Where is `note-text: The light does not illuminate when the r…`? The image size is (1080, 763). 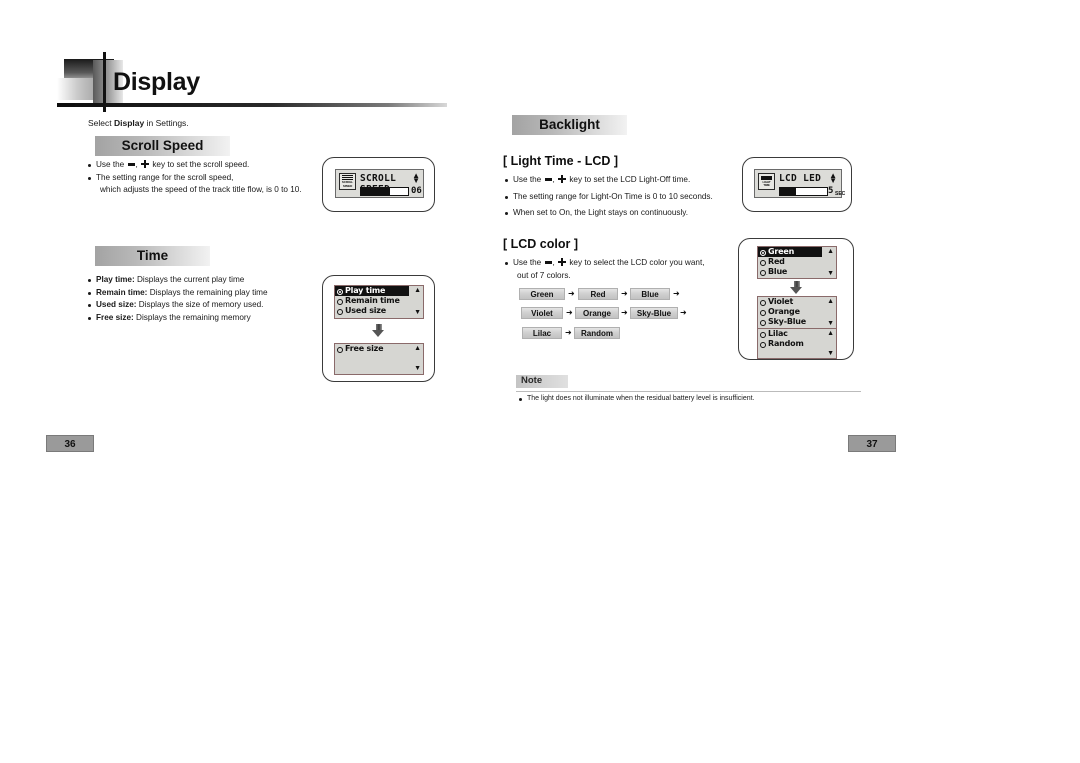
note-text: The light does not illuminate when the r… is located at coordinates (637, 399).